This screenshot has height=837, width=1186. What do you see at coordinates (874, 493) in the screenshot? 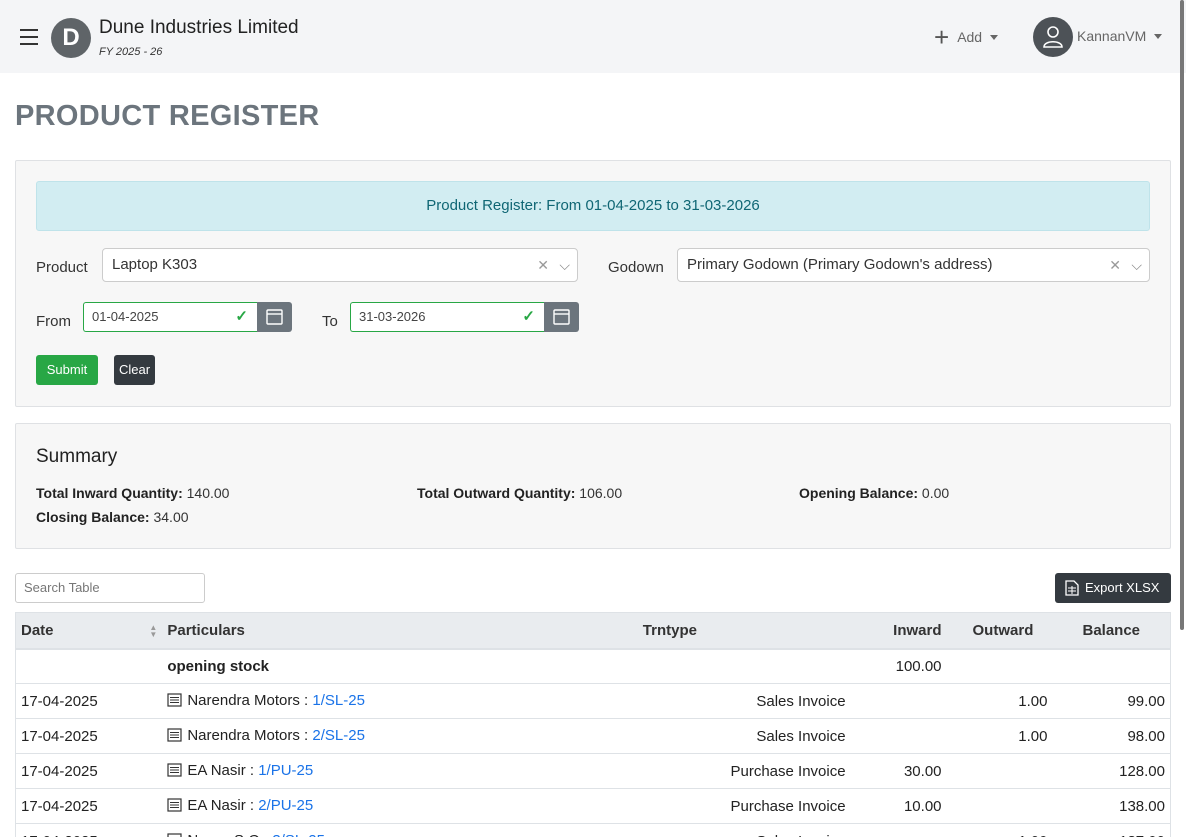
I see `opening-balance-stat: Opening Balance: 0.00` at bounding box center [874, 493].